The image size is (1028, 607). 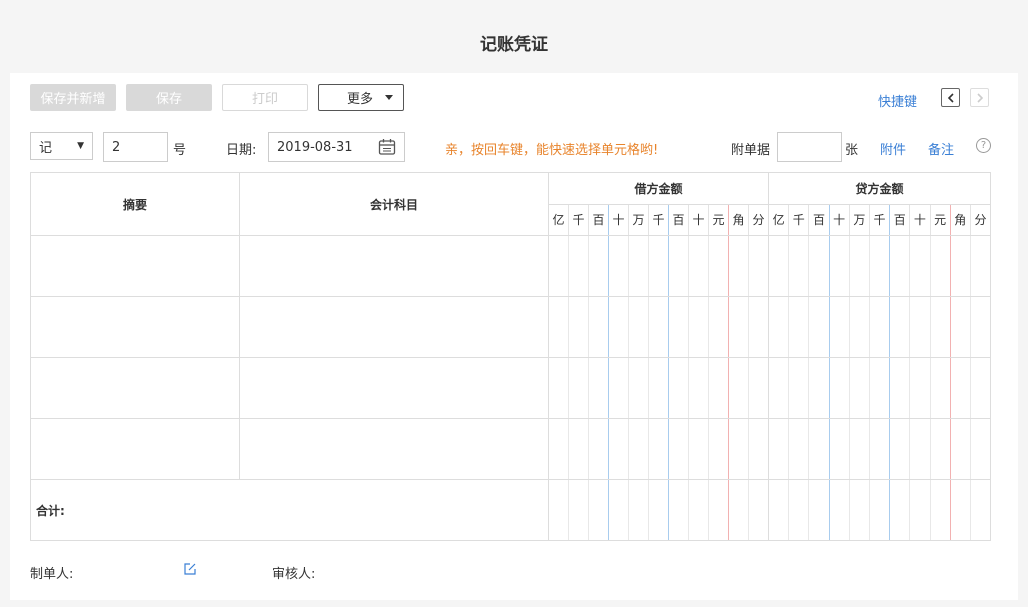 I want to click on more-label: 更多, so click(x=360, y=99).